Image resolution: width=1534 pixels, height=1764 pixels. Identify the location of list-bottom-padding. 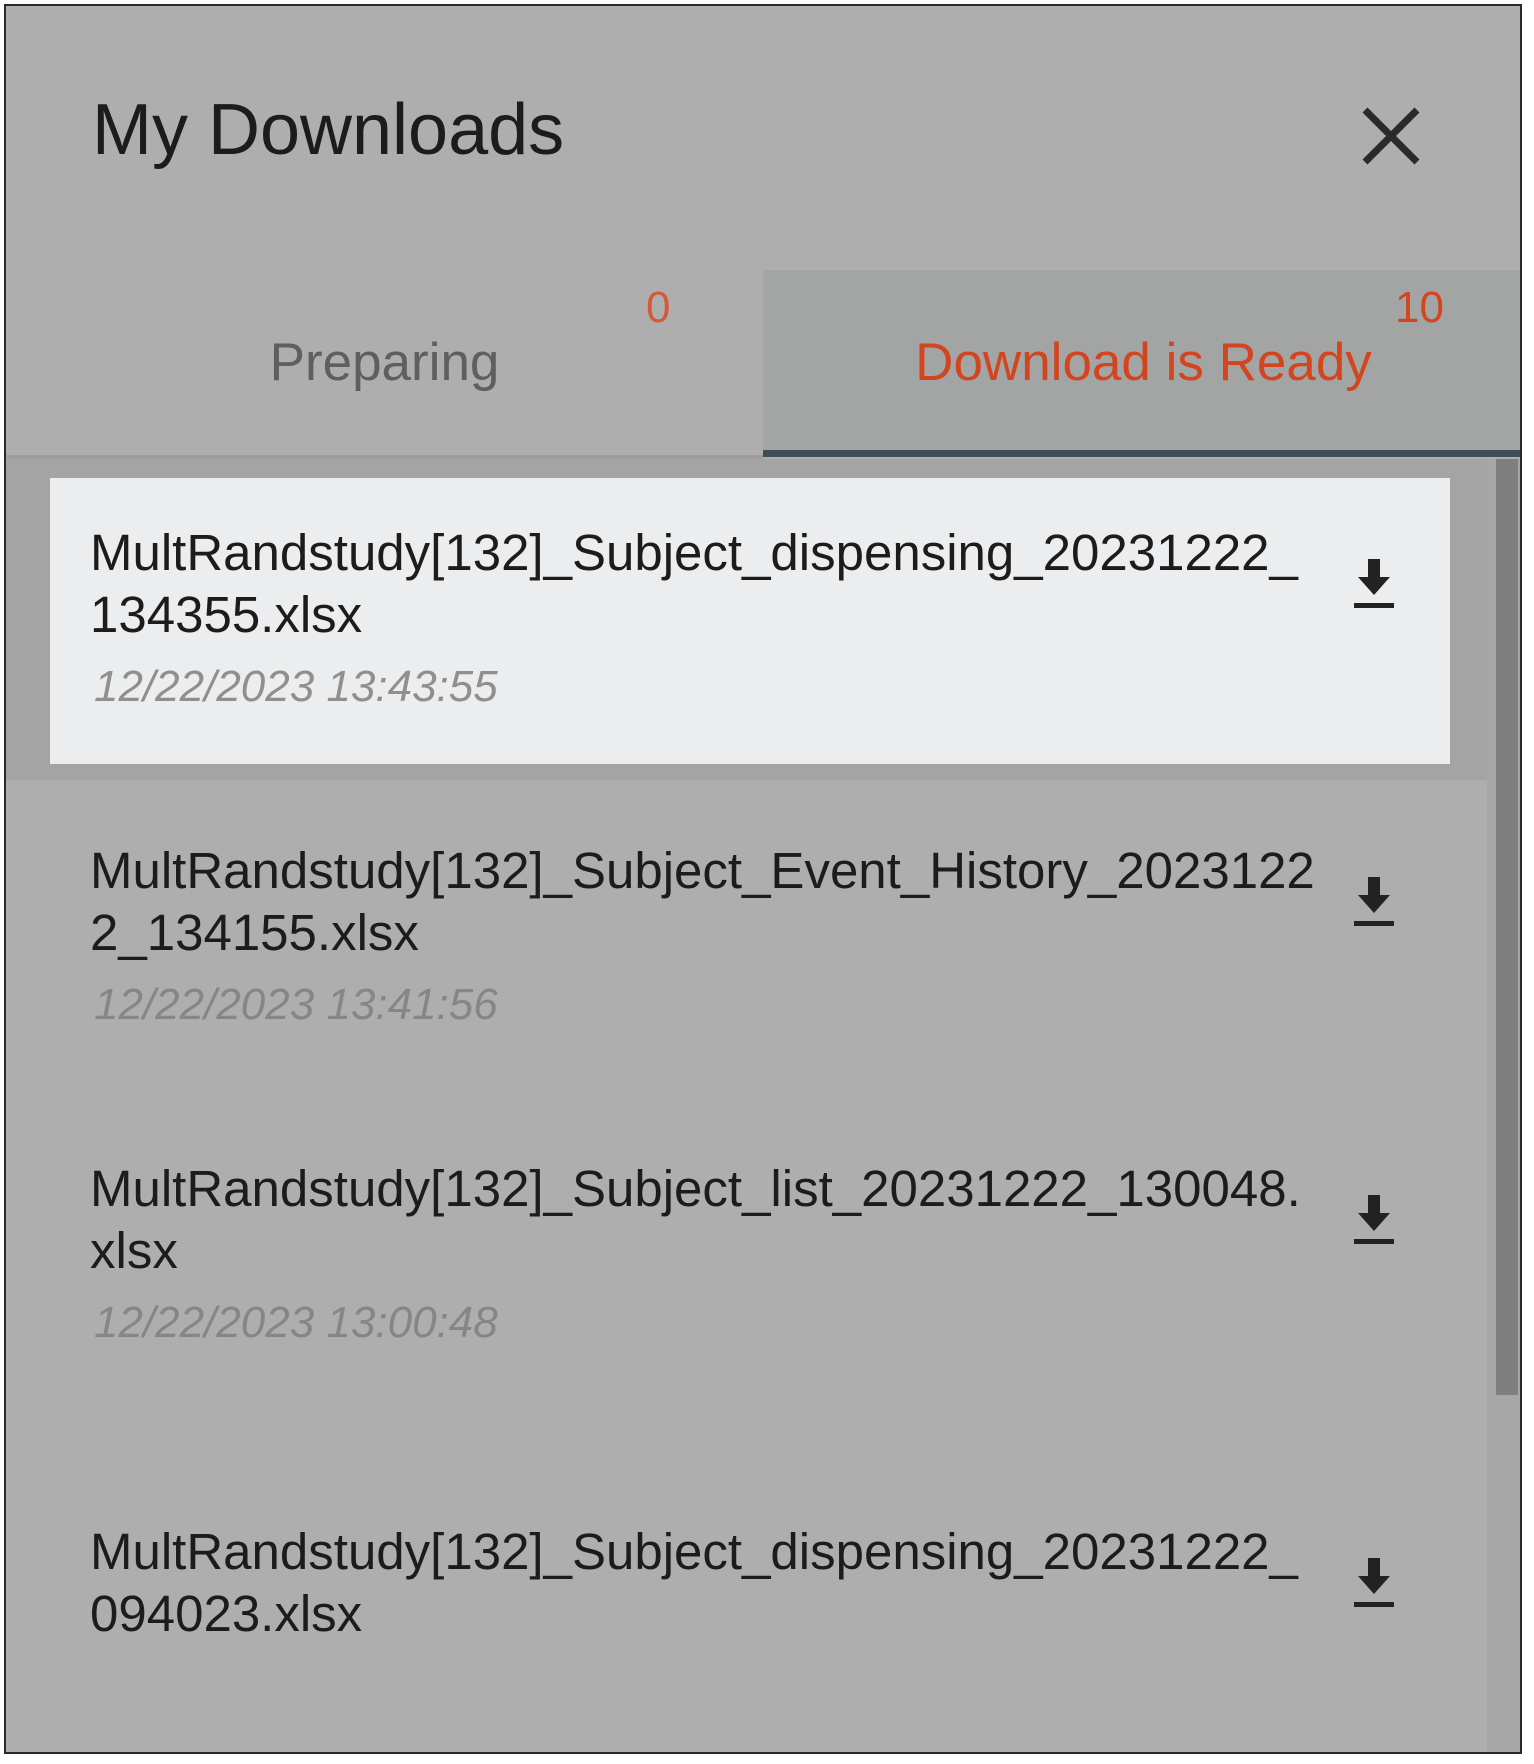
(746, 1705).